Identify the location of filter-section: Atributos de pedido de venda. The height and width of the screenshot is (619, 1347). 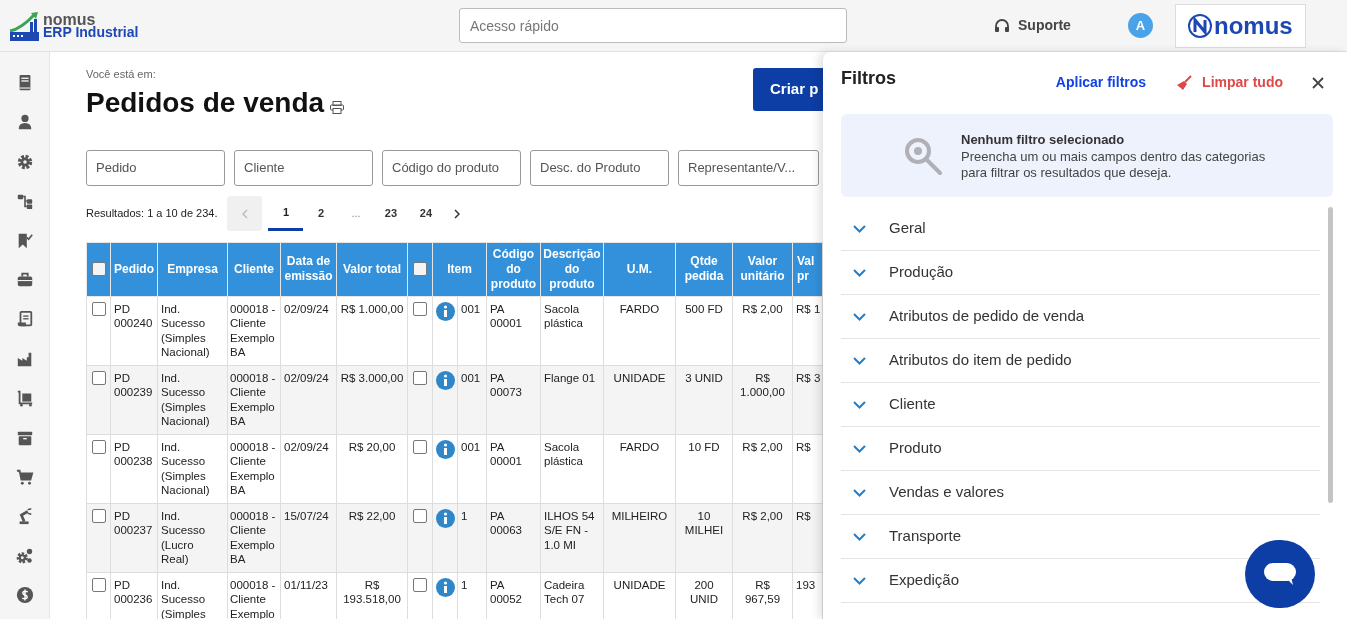
(1080, 317).